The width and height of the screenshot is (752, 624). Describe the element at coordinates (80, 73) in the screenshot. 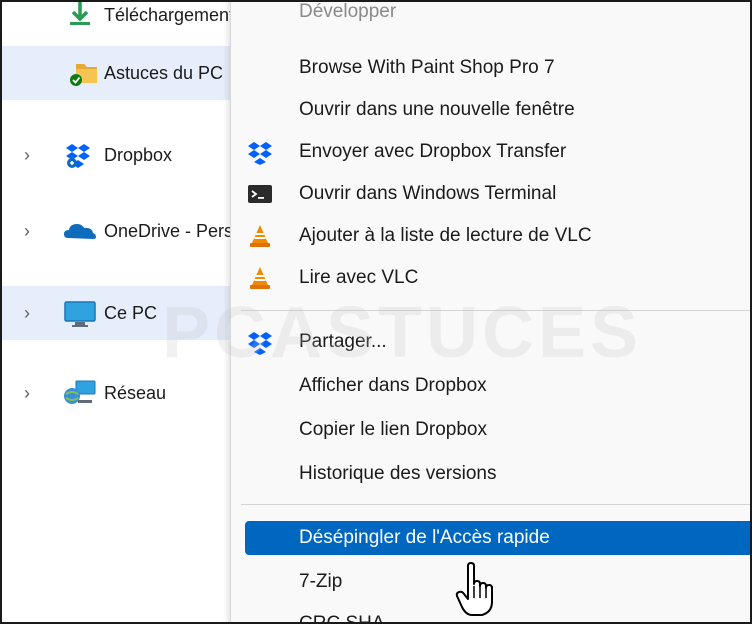

I see `pinned-folder-icon` at that location.